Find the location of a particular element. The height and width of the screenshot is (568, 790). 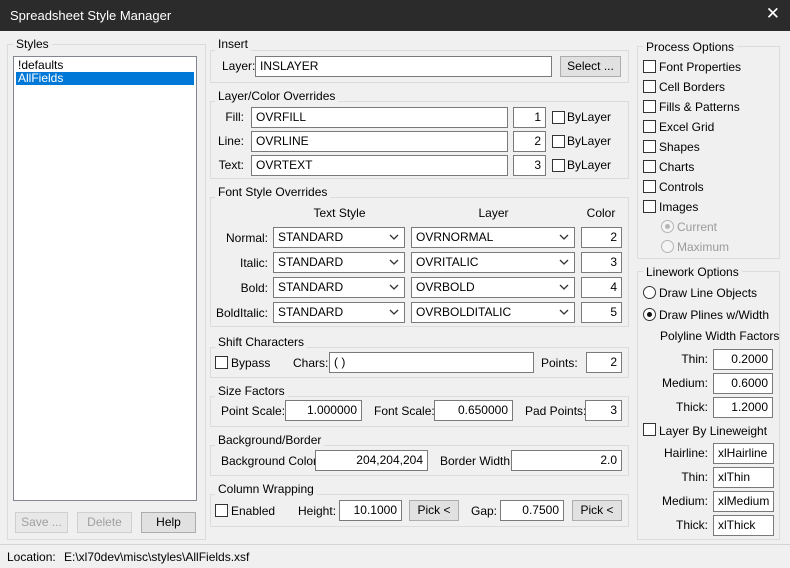

font-layer-select: OVRNORMAL is located at coordinates (493, 237).